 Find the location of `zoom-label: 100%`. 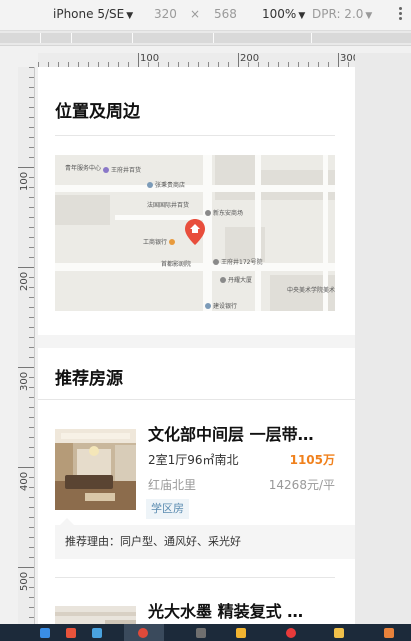

zoom-label: 100% is located at coordinates (279, 14).